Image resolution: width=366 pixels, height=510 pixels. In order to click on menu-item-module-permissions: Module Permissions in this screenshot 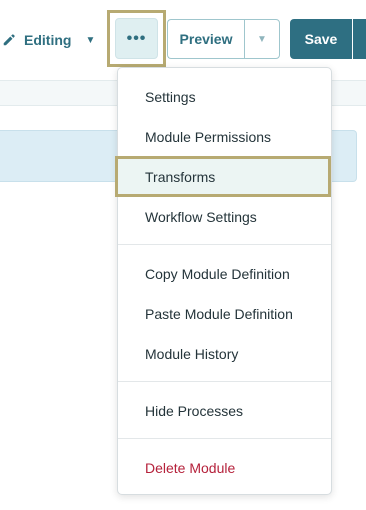, I will do `click(224, 137)`.